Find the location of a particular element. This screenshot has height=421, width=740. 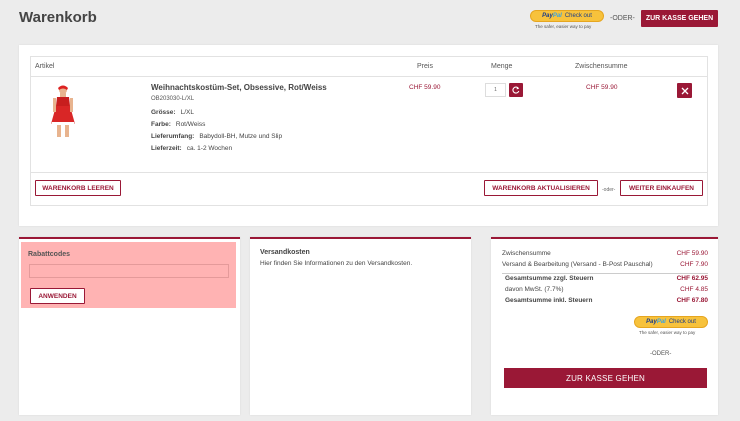

shipping-title: Versandkosten is located at coordinates (285, 252).